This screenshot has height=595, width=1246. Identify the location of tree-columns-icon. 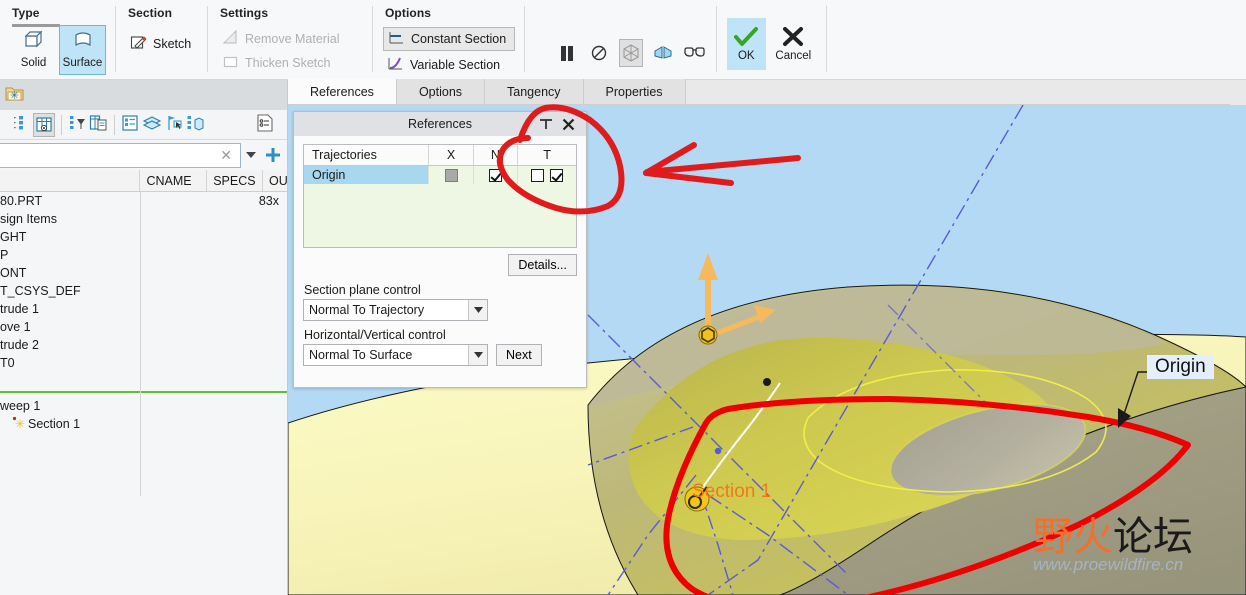
(44, 124).